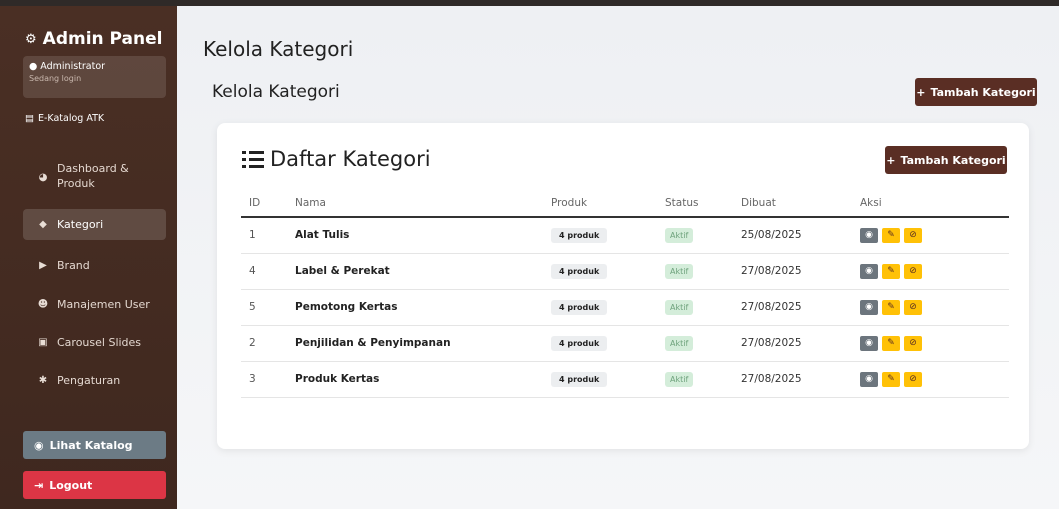 The width and height of the screenshot is (1059, 509). Describe the element at coordinates (983, 92) in the screenshot. I see `add-category-label: Tambah Kategori` at that location.